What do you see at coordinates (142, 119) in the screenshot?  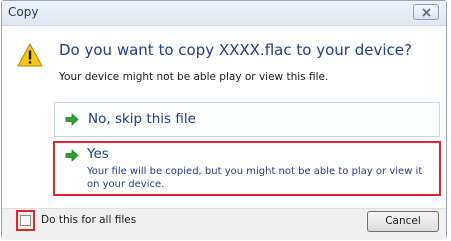 I see `skip-file-label: No, skip this file` at bounding box center [142, 119].